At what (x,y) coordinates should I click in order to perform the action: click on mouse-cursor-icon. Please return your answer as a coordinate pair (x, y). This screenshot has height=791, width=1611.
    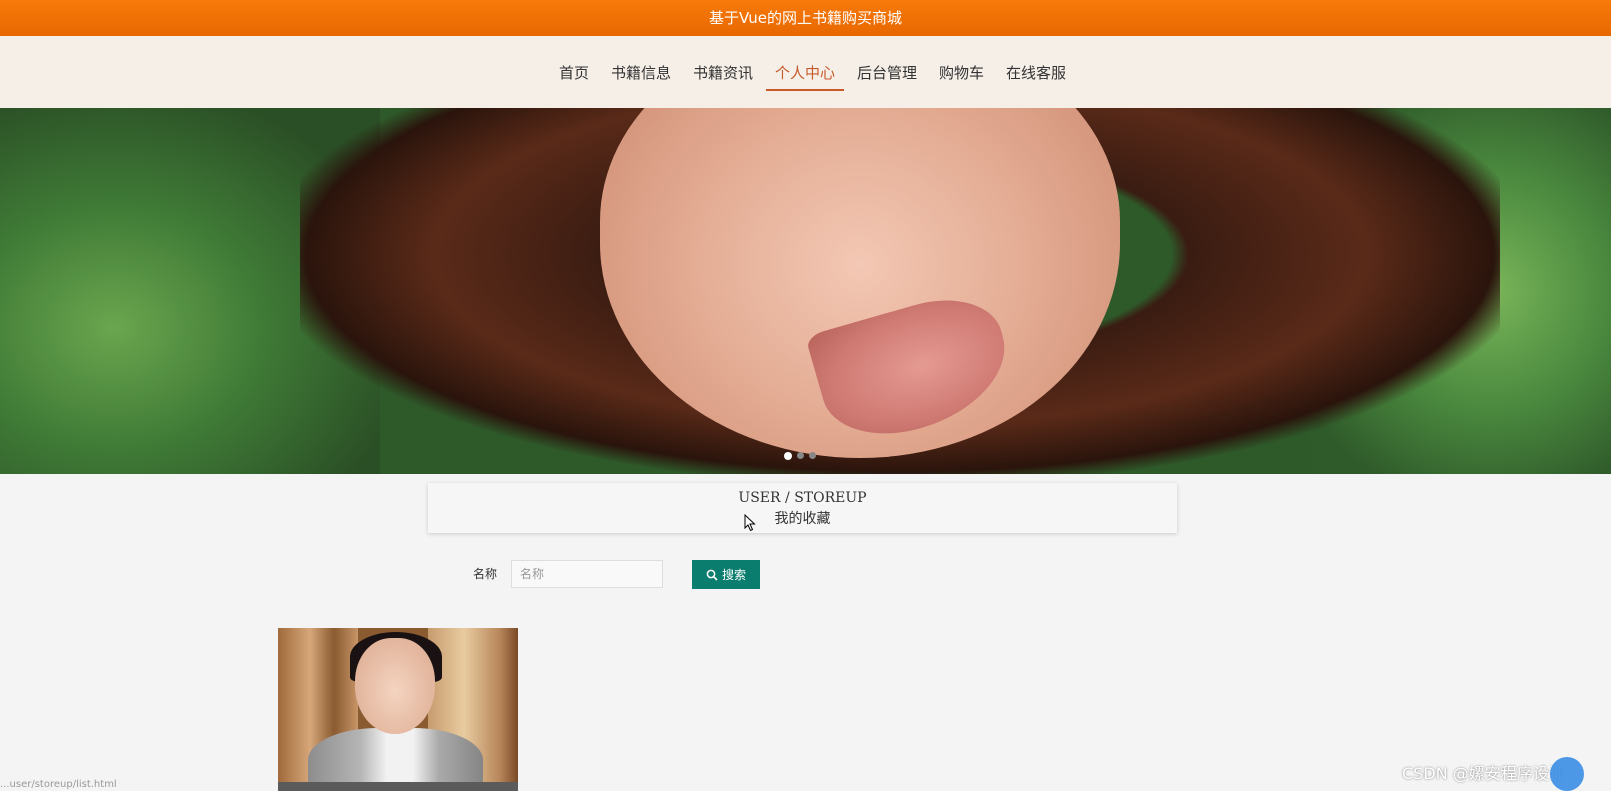
    Looking at the image, I should click on (750, 523).